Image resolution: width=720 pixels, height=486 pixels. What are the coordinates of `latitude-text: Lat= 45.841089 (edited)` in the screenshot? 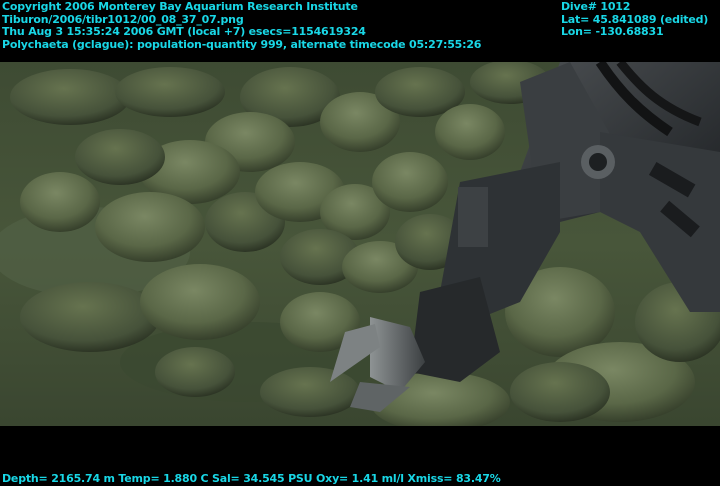 It's located at (635, 19).